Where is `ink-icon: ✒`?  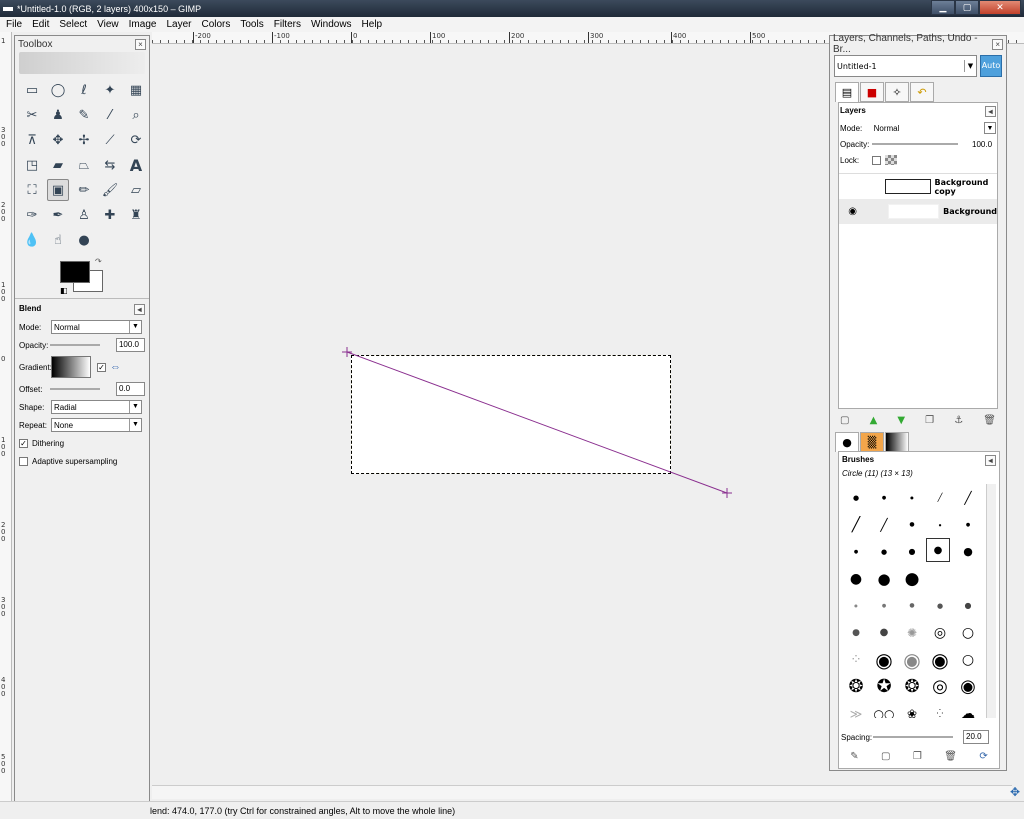 ink-icon: ✒ is located at coordinates (58, 215).